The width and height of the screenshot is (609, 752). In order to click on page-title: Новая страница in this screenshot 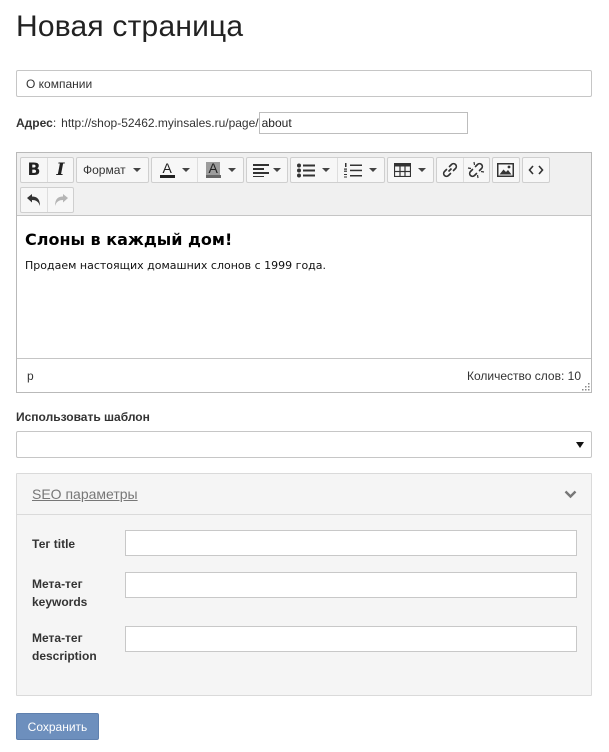, I will do `click(130, 26)`.